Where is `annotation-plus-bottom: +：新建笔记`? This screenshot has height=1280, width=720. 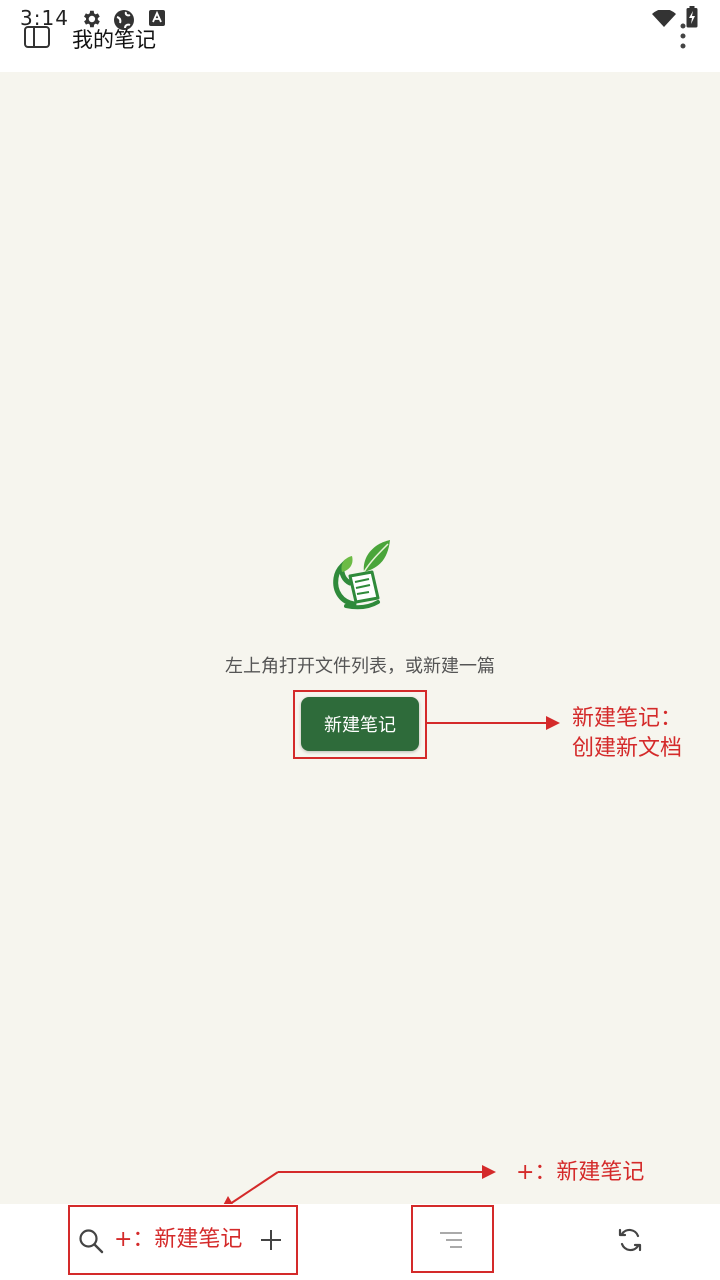 annotation-plus-bottom: +：新建笔记 is located at coordinates (178, 1239).